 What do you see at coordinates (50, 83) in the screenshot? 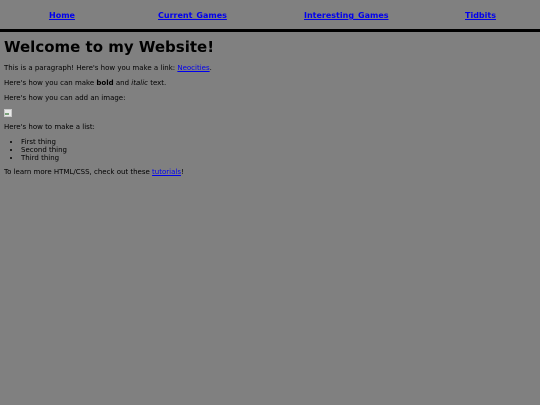
I see `p2-text-a: Here's how you can make` at bounding box center [50, 83].